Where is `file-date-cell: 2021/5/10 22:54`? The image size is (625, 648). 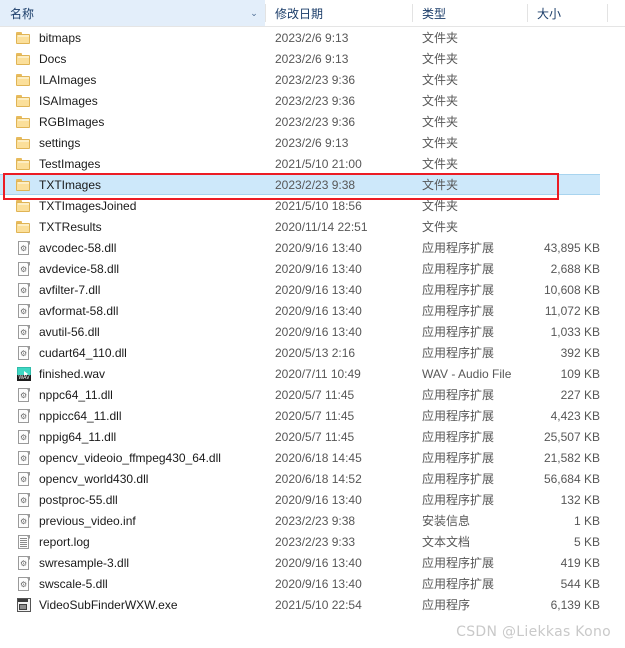
file-date-cell: 2021/5/10 22:54 is located at coordinates (318, 604).